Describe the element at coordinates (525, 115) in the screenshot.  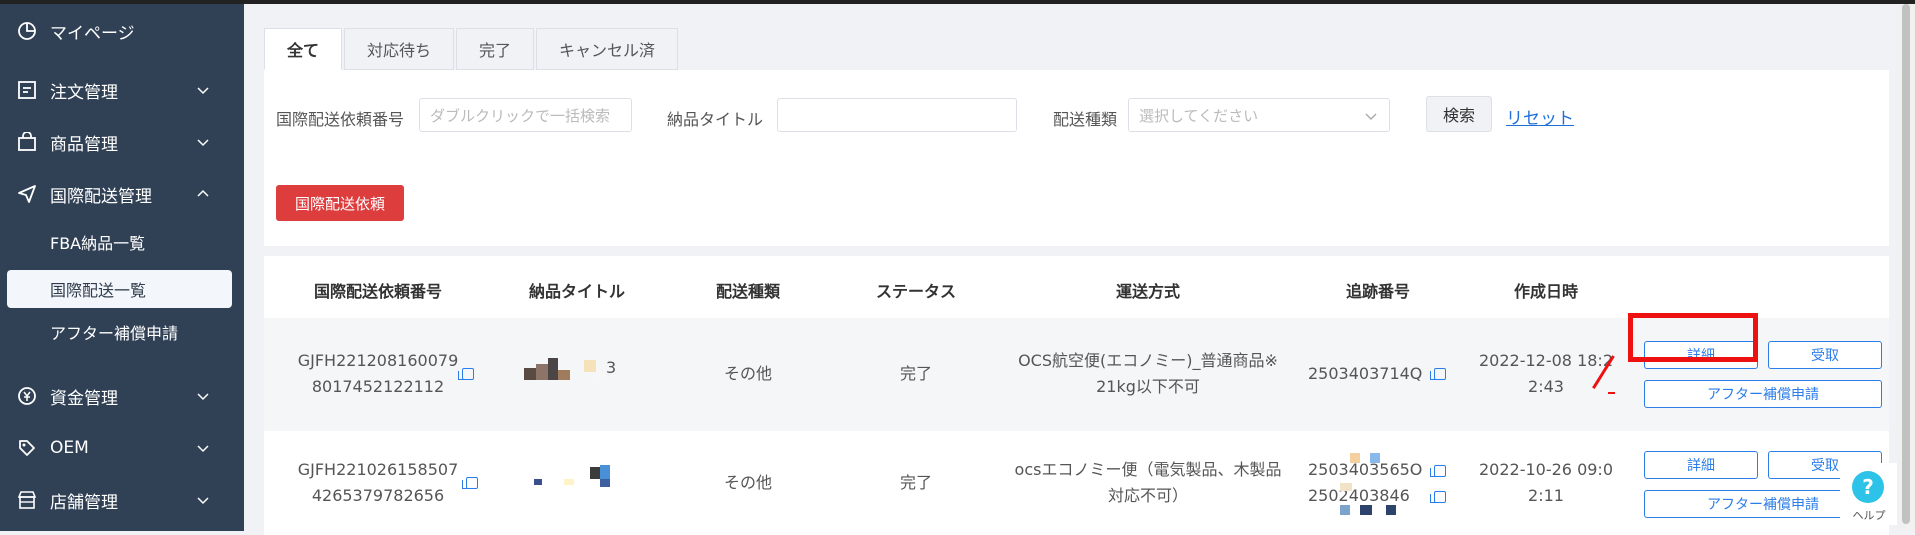
I see `shipping-no-input: ダブルクリックで一括検索` at that location.